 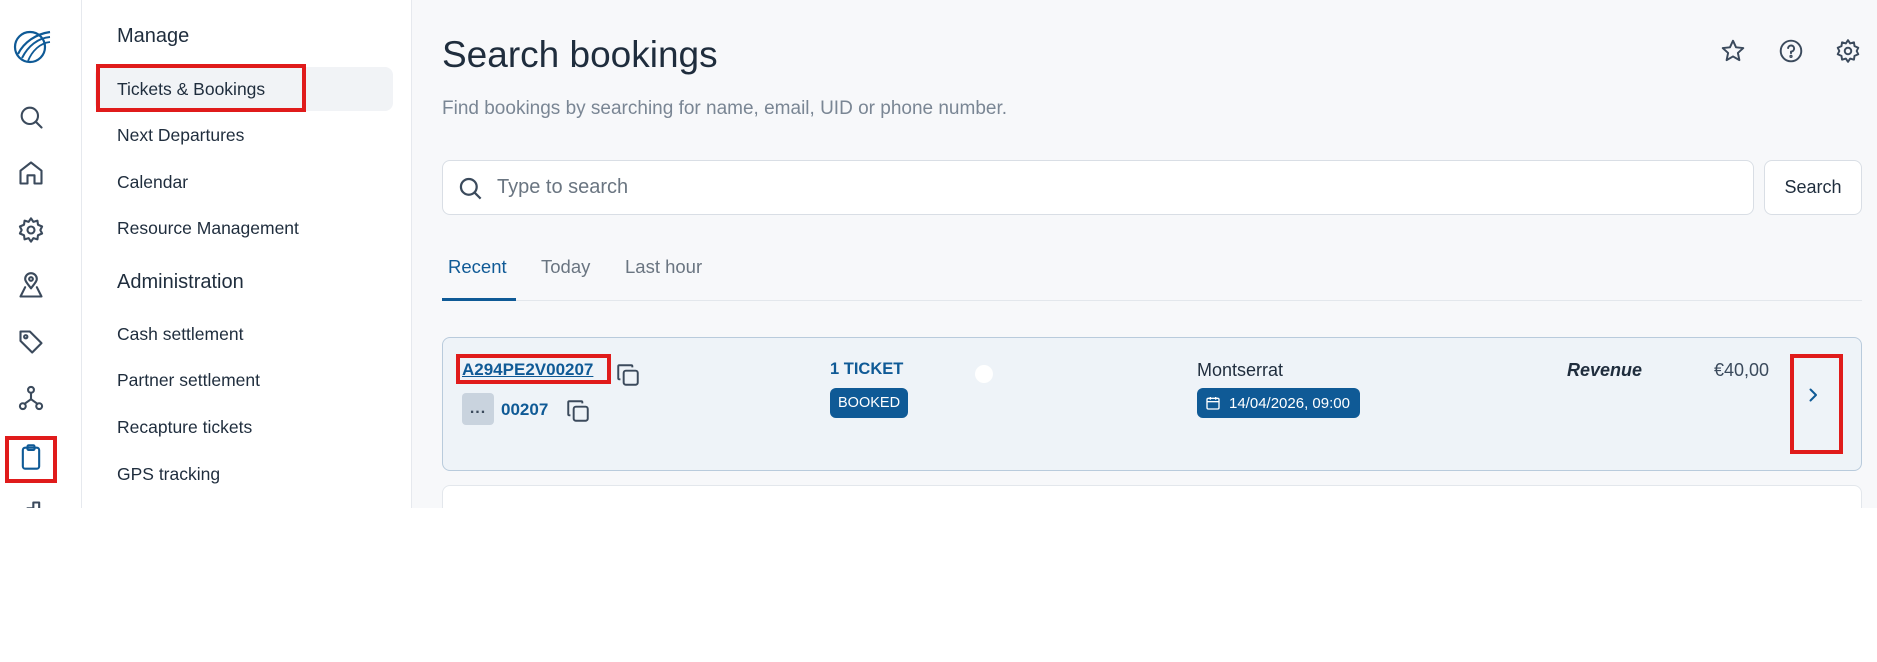 I want to click on chevron-right-icon, so click(x=1813, y=395).